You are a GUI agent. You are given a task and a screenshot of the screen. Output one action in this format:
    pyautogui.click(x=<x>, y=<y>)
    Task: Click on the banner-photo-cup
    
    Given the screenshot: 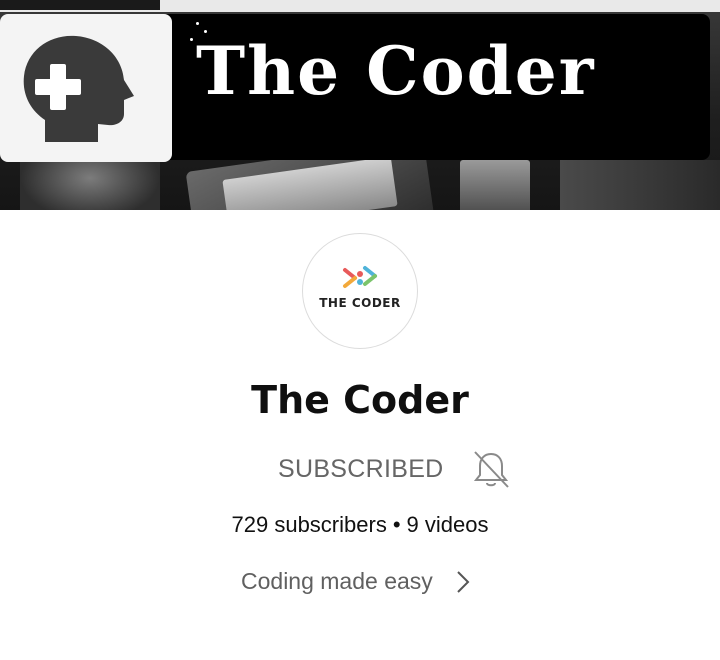 What is the action you would take?
    pyautogui.click(x=90, y=185)
    